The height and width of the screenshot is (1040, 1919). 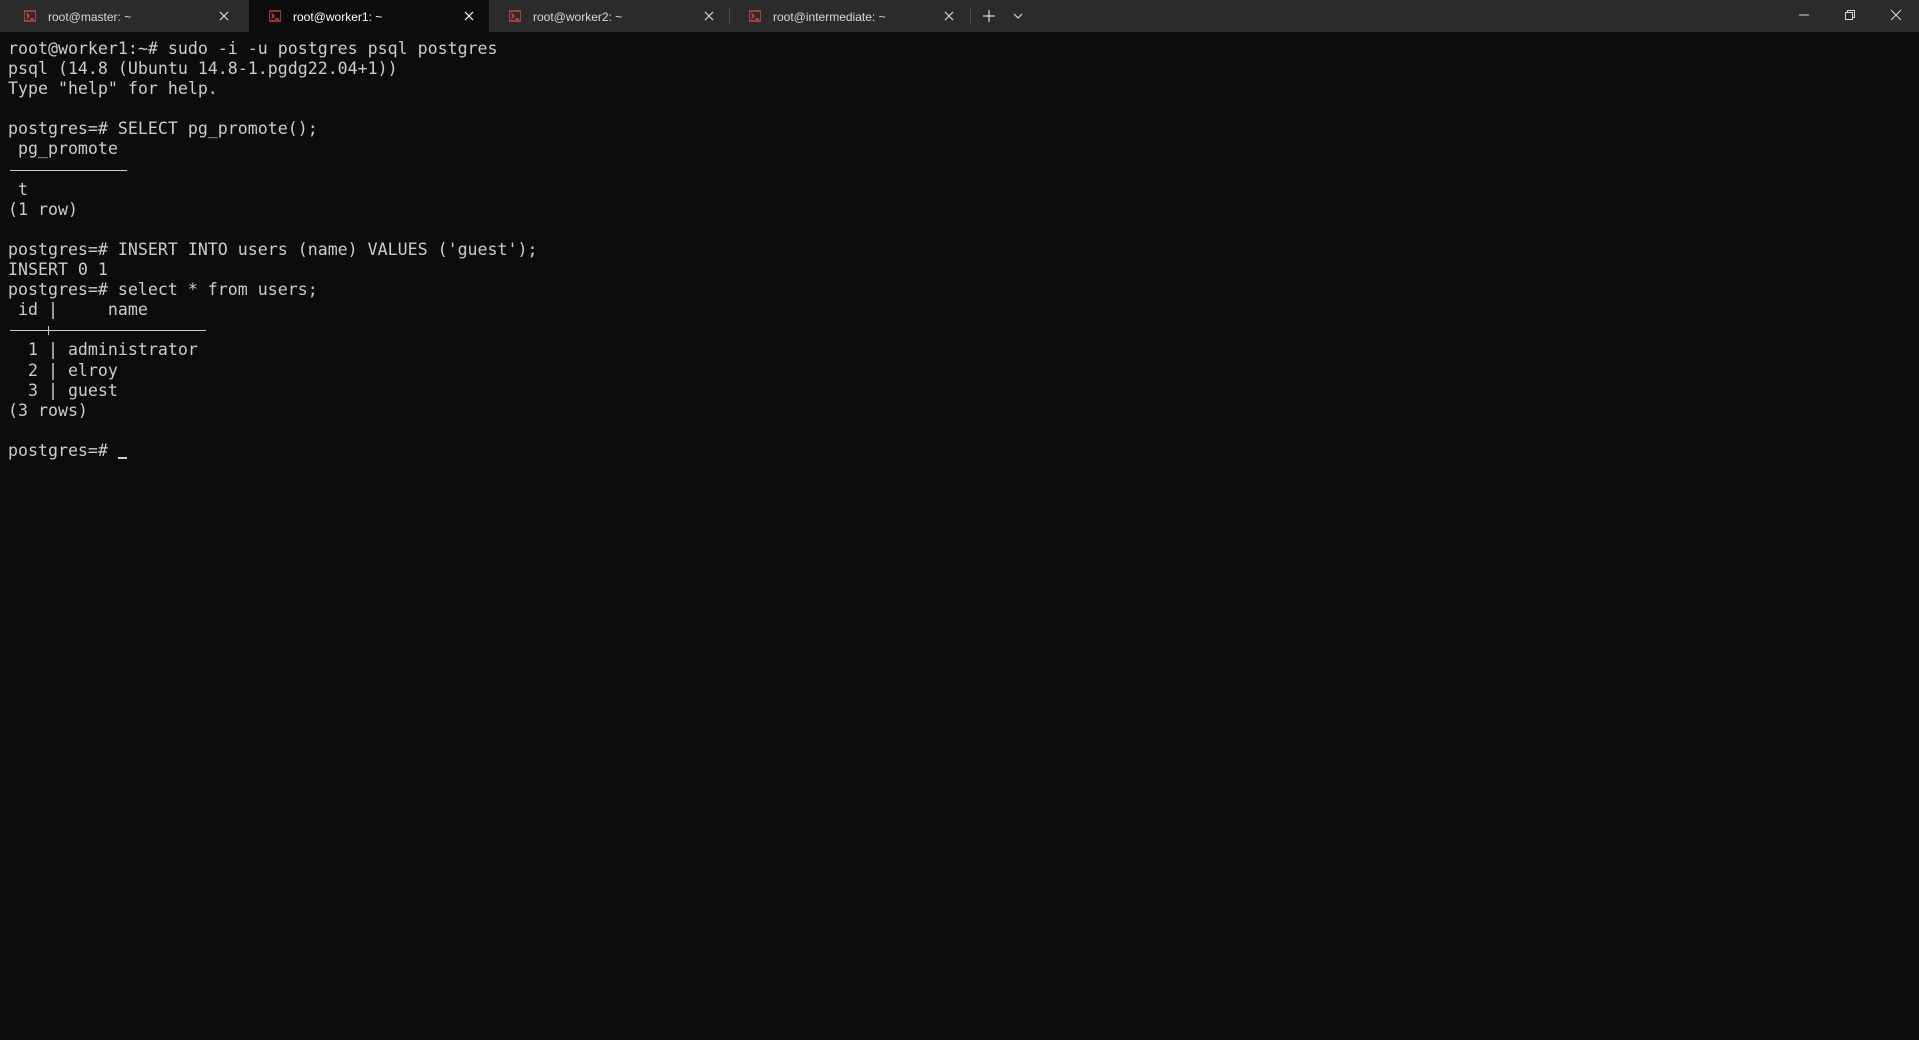 What do you see at coordinates (203, 69) in the screenshot?
I see `terminal-line: psql (14.8 (Ubuntu 14.8-1.pgdg22.04+1))` at bounding box center [203, 69].